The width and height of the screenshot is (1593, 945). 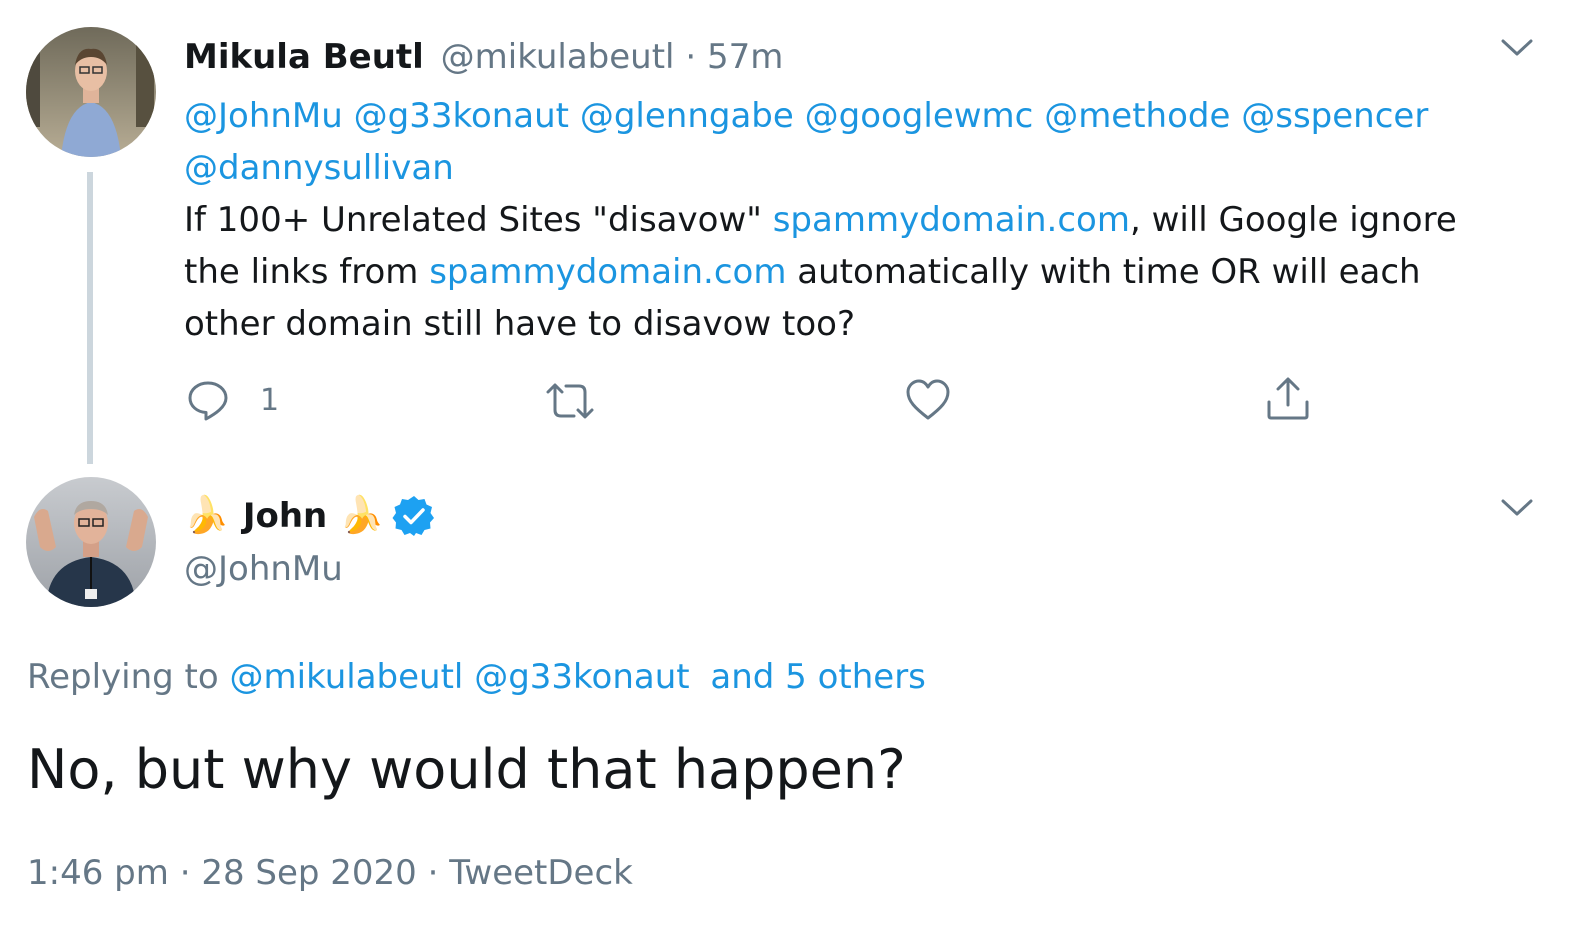 I want to click on author-name: Mikula Beutl, so click(x=304, y=57).